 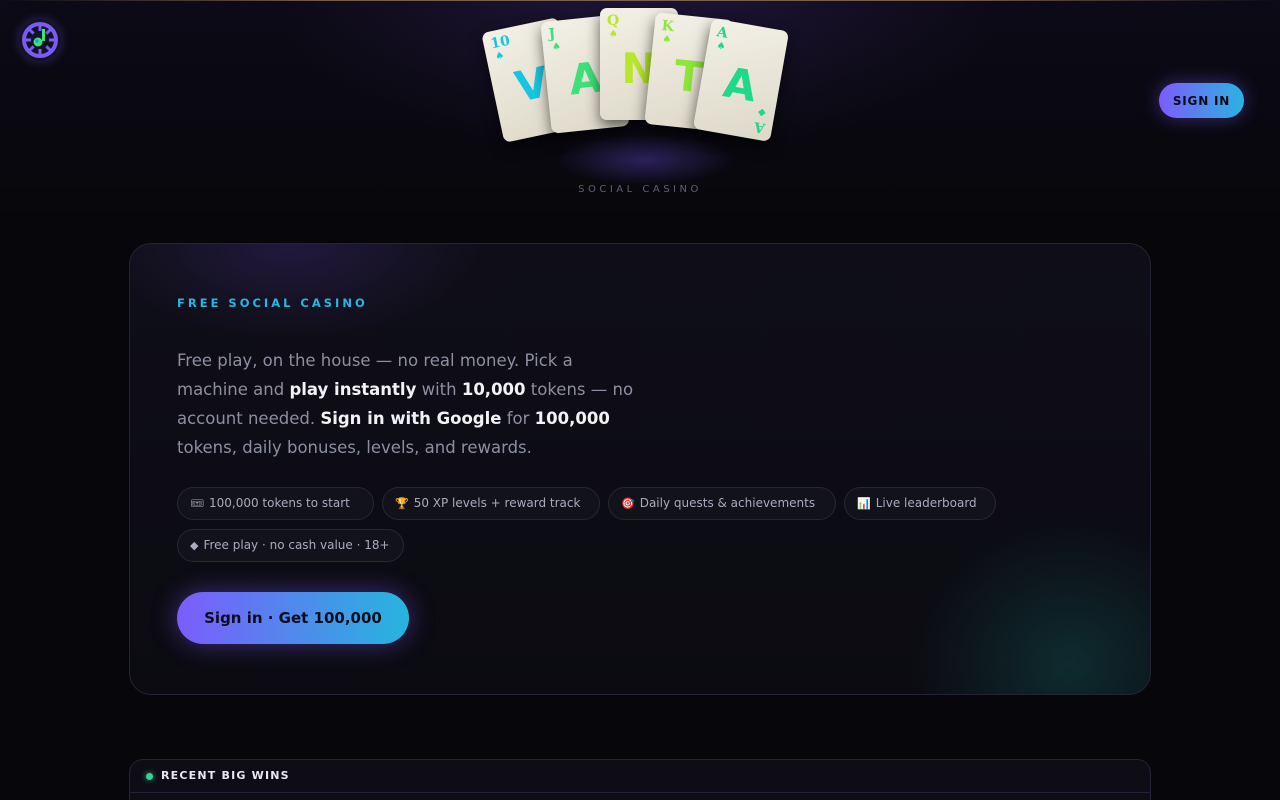 What do you see at coordinates (500, 42) in the screenshot?
I see `card-rank: 10` at bounding box center [500, 42].